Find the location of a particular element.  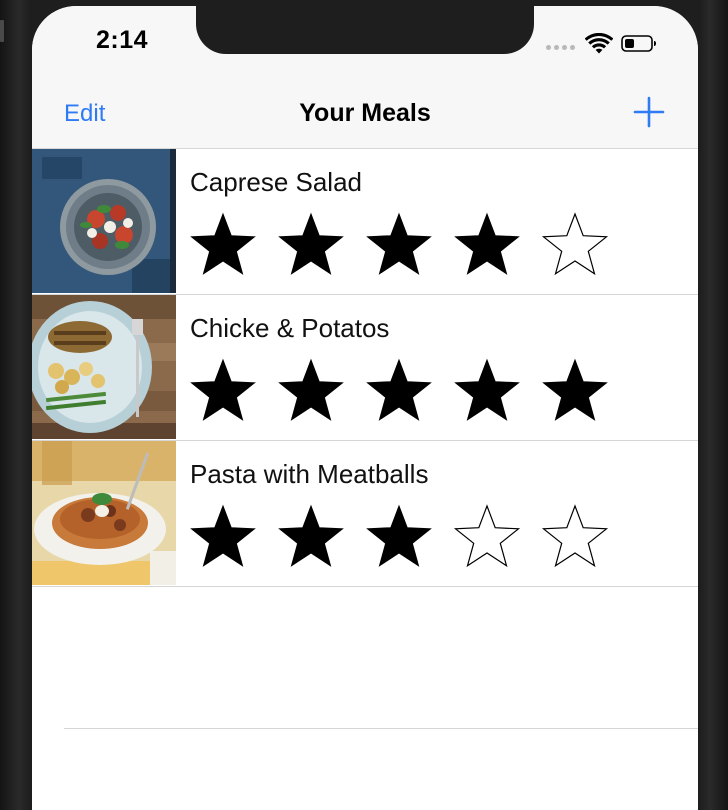

page-title: Your Meals is located at coordinates (365, 113).